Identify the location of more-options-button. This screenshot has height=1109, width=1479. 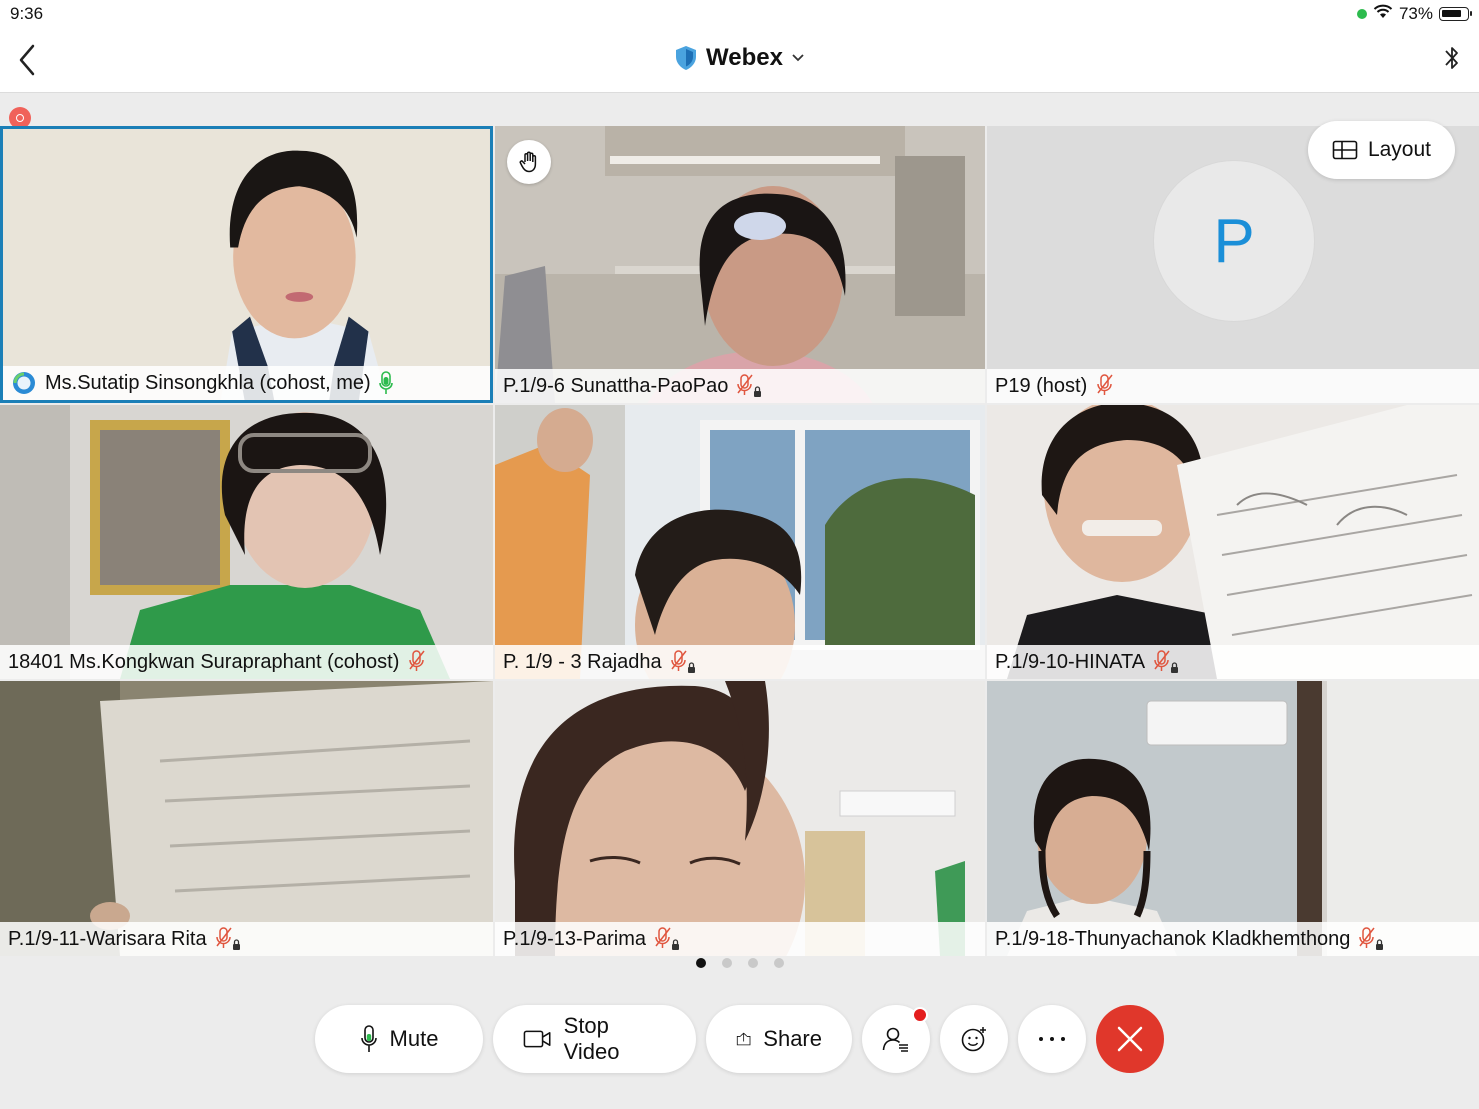
(1052, 1039).